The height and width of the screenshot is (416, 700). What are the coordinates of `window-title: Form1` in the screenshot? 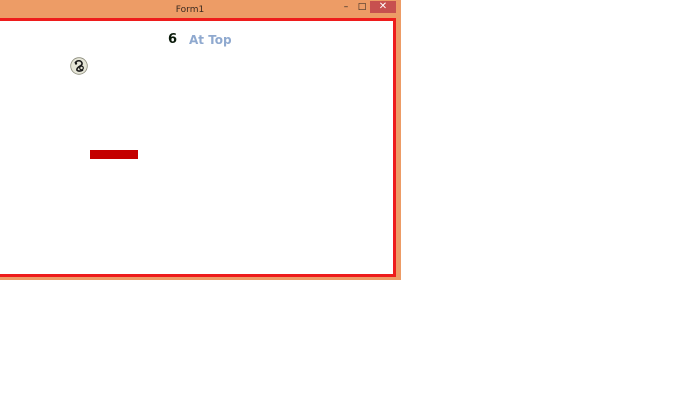 It's located at (190, 10).